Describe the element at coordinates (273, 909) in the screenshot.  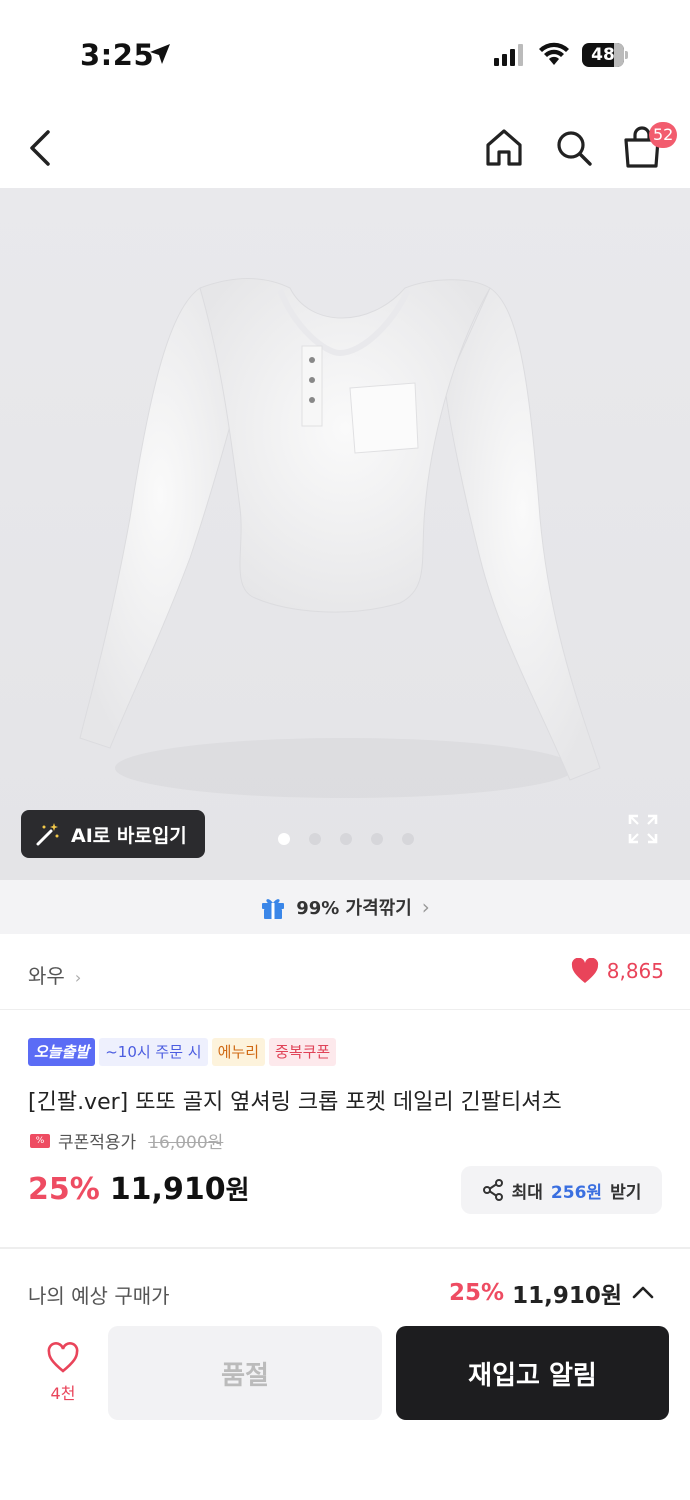
I see `gift-icon` at that location.